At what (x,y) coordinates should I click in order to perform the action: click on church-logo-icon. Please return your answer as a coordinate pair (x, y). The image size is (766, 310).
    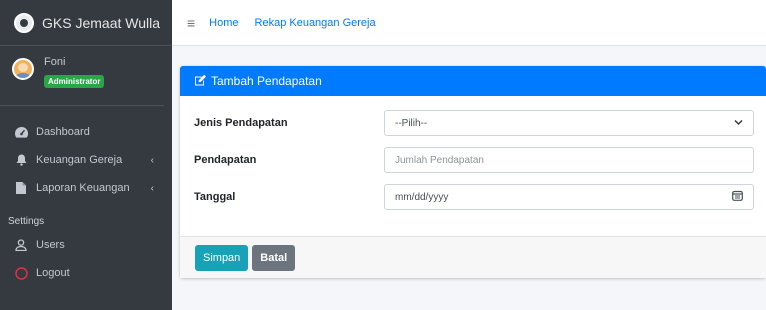
    Looking at the image, I should click on (24, 22).